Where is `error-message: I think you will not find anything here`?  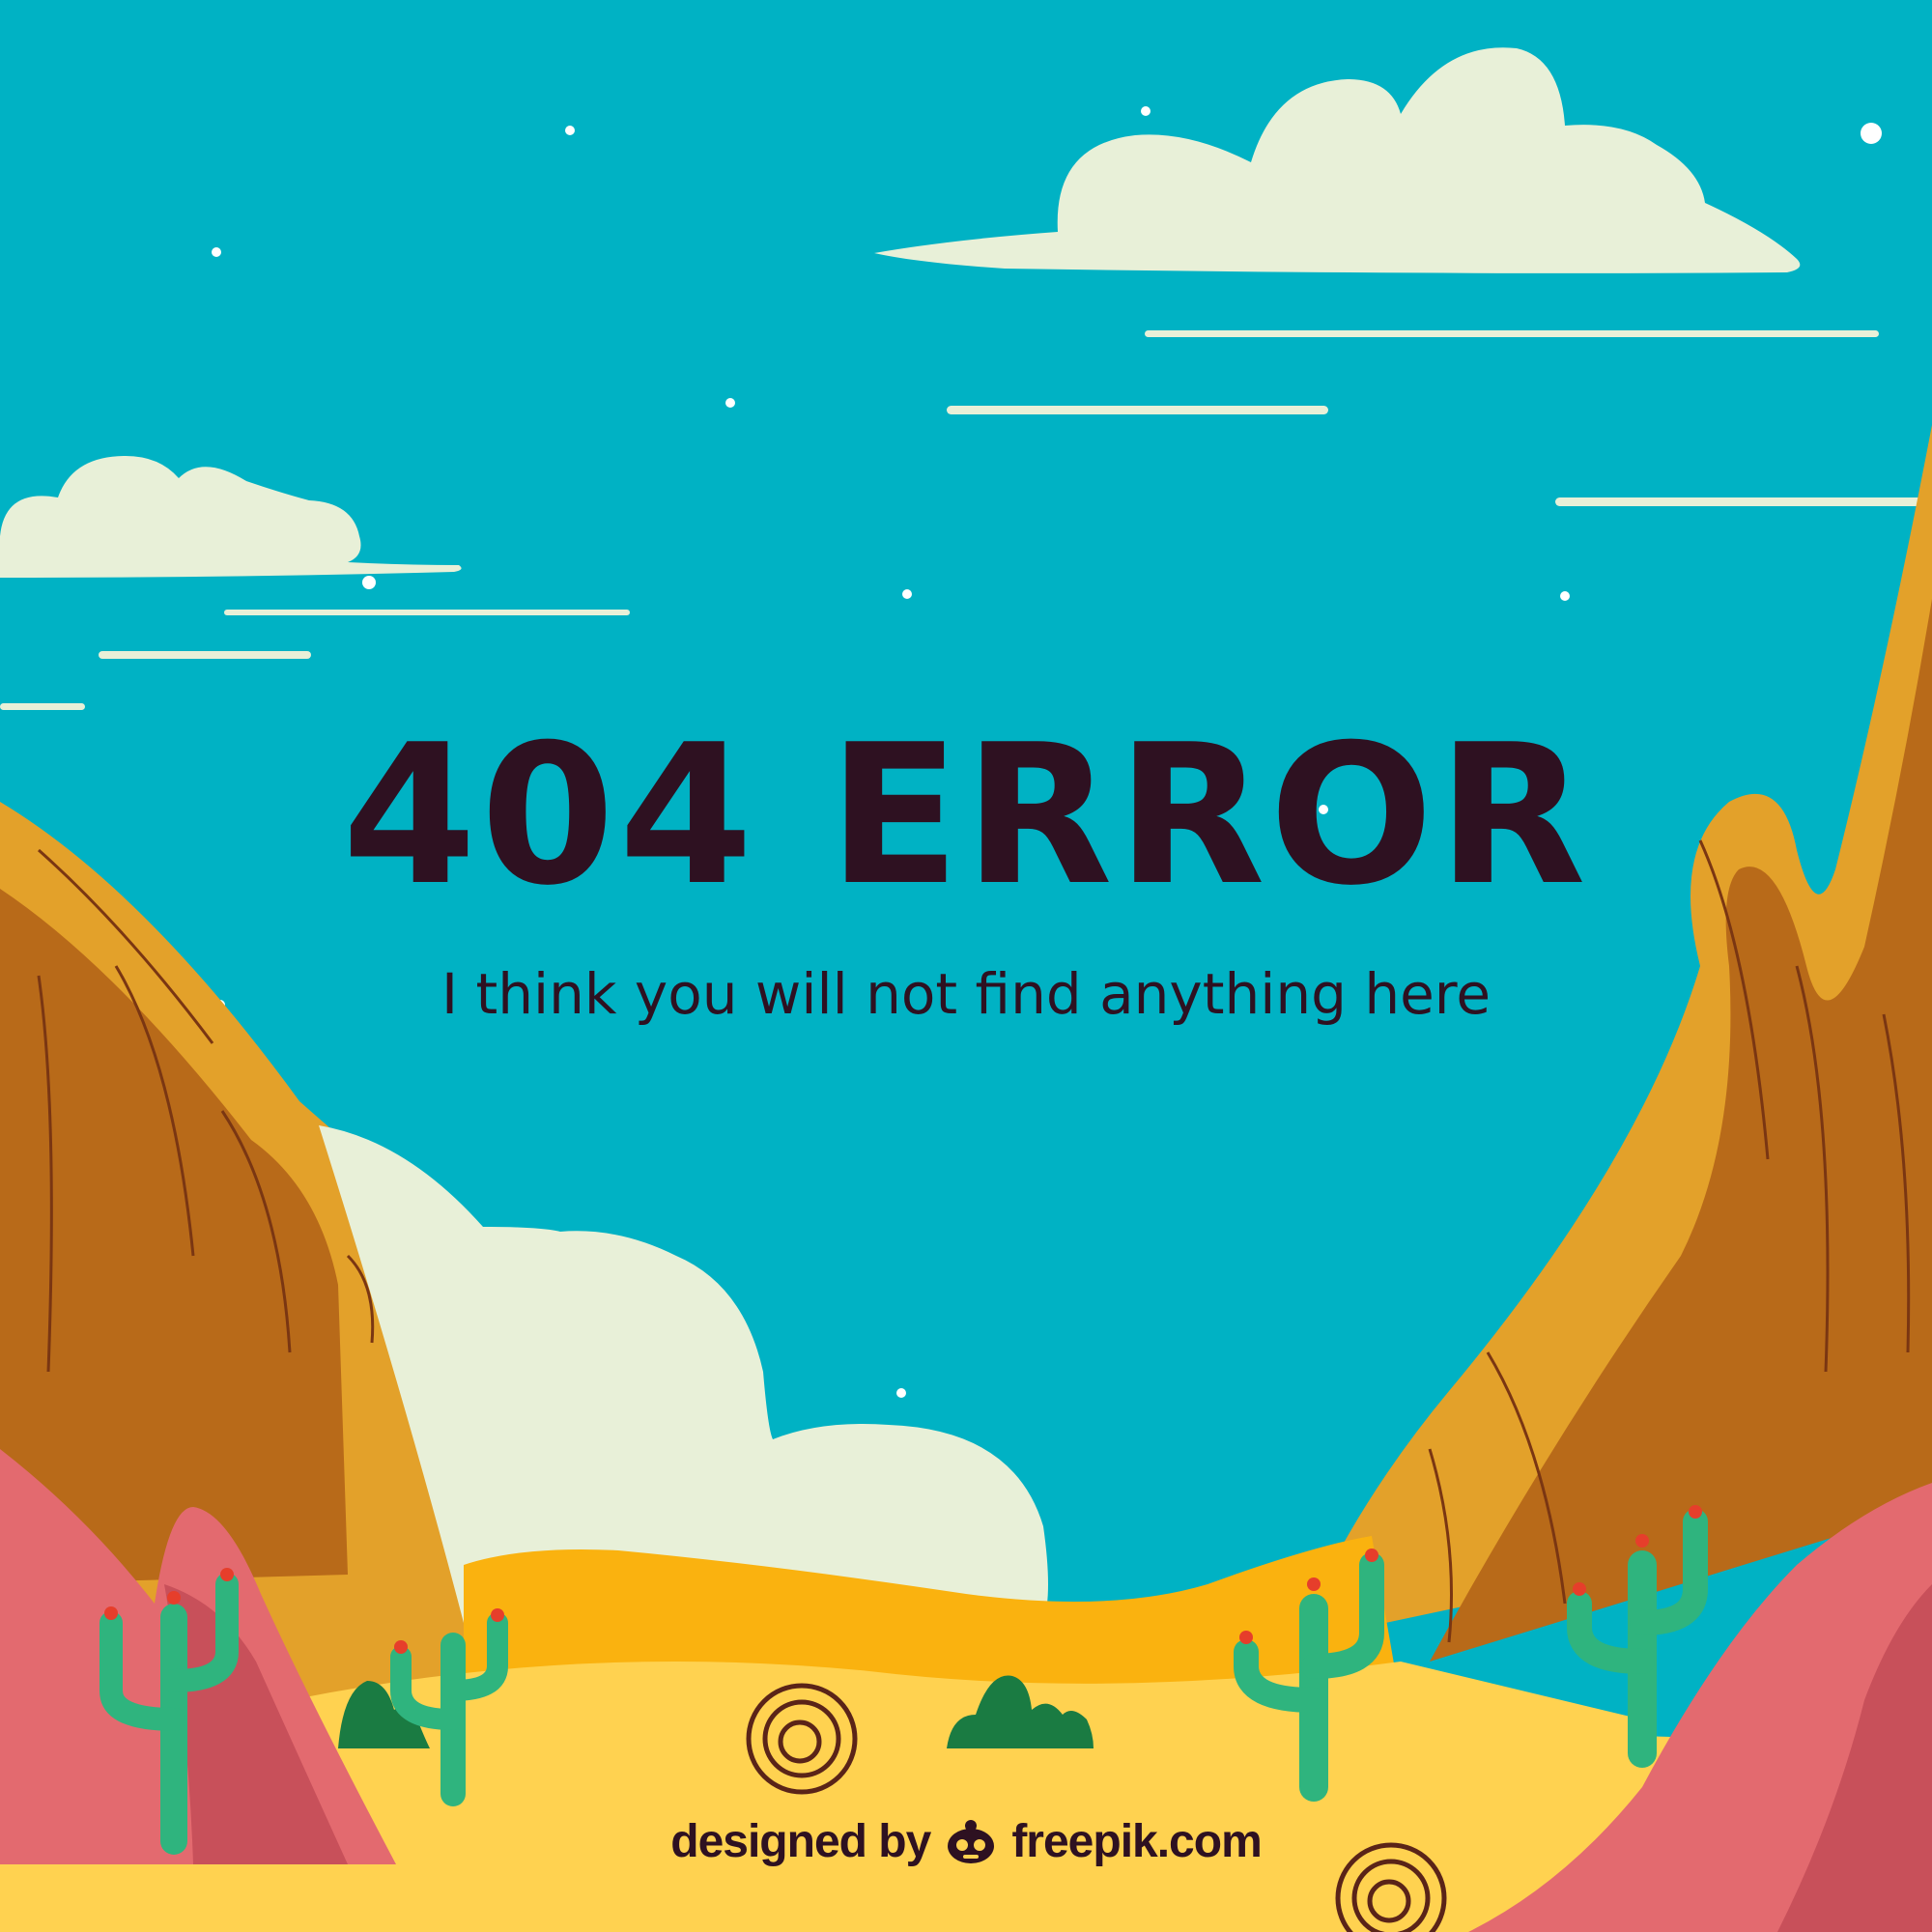
error-message: I think you will not find anything here is located at coordinates (966, 994).